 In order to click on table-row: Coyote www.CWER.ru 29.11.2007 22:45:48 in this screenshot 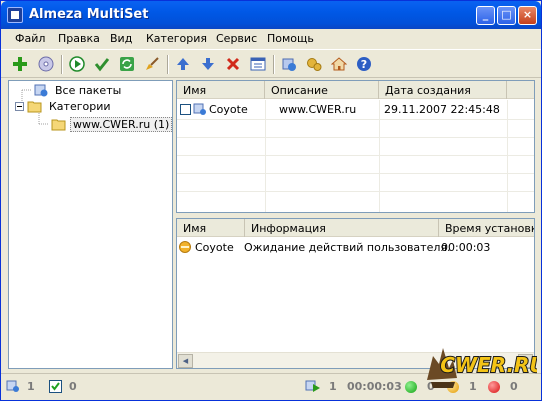, I will do `click(355, 109)`.